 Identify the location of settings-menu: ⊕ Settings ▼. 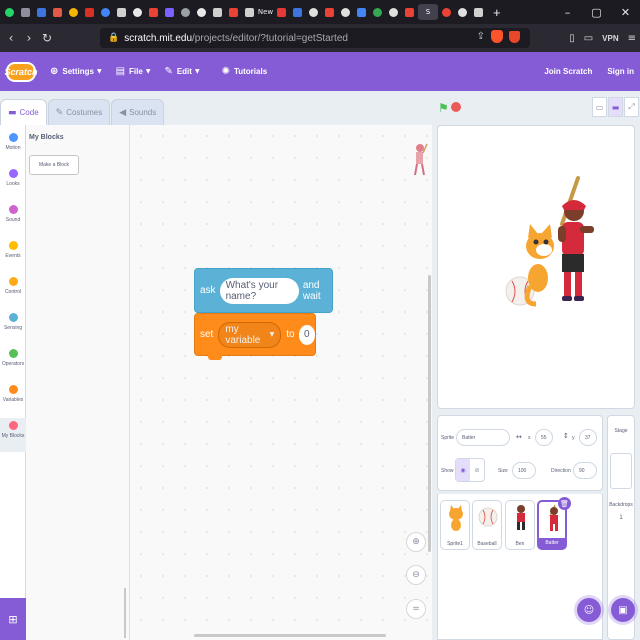
(76, 71).